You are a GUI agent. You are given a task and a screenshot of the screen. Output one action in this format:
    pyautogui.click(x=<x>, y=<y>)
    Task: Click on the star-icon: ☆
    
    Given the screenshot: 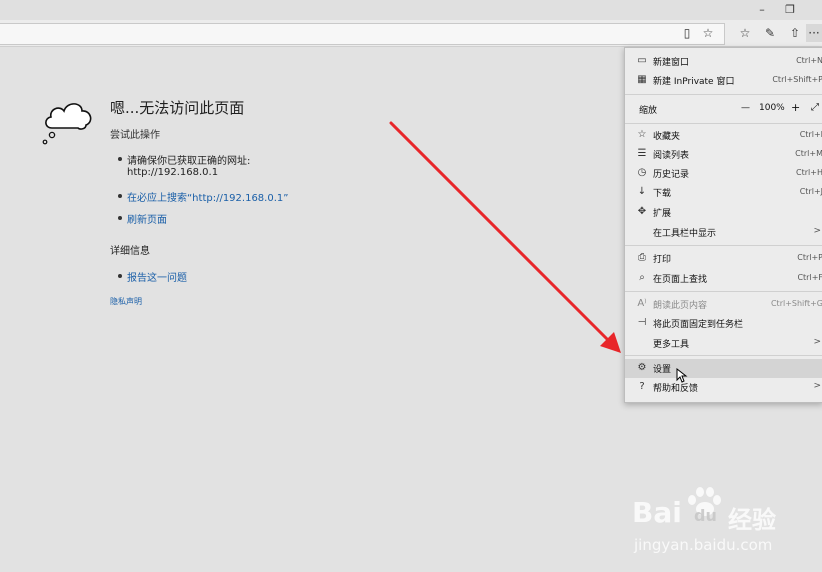 What is the action you would take?
    pyautogui.click(x=642, y=134)
    